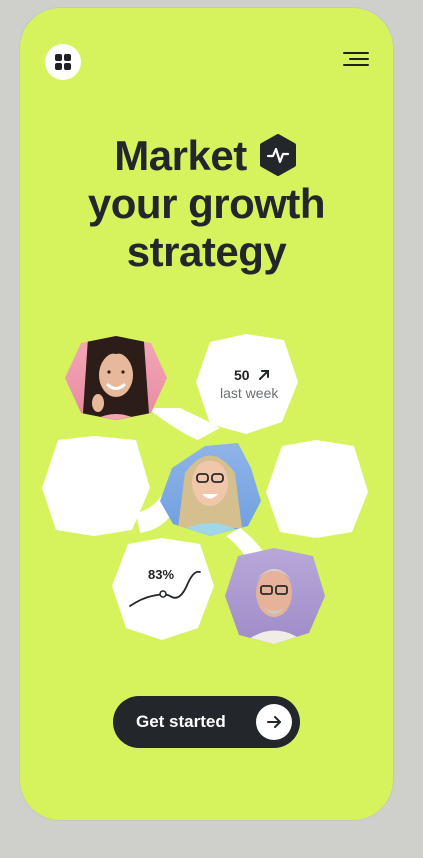 The height and width of the screenshot is (858, 423). I want to click on avatar-woman-pink, so click(116, 378).